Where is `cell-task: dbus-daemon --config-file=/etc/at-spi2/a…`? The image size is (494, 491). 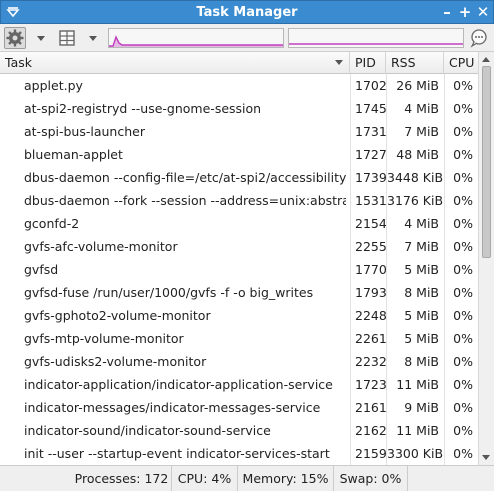
cell-task: dbus-daemon --config-file=/etc/at-spi2/a… is located at coordinates (185, 177).